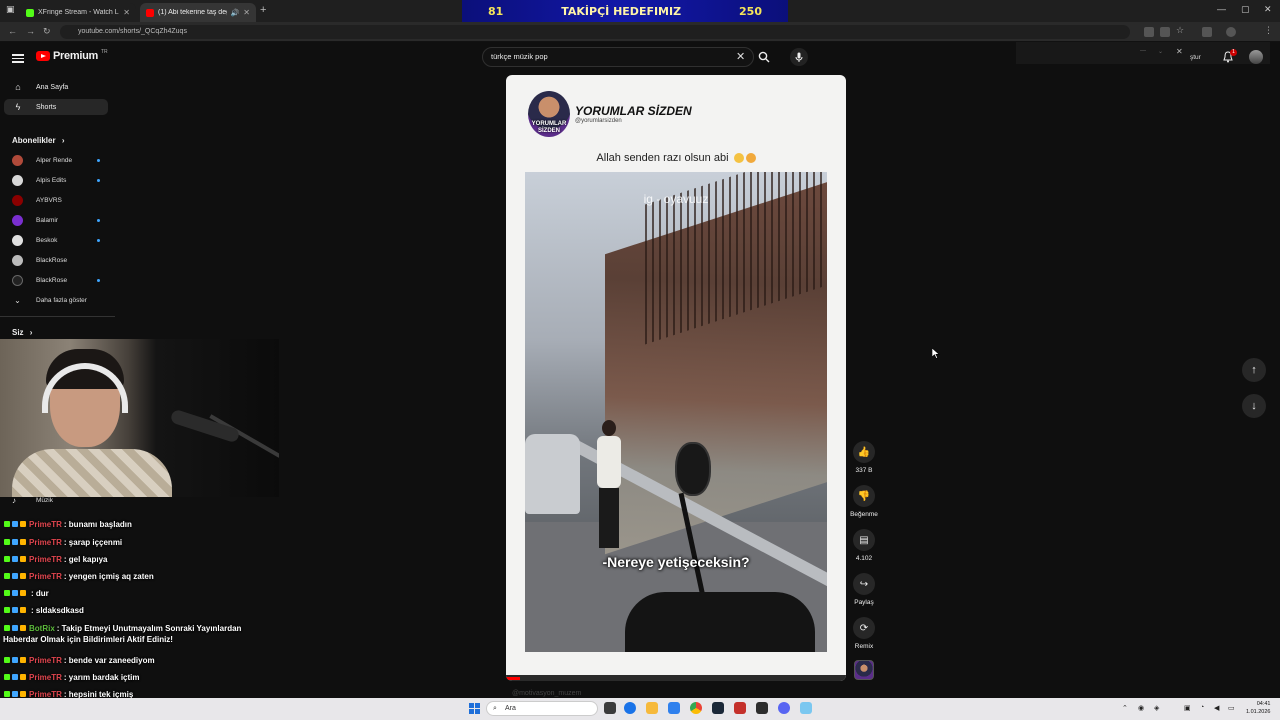 Image resolution: width=1280 pixels, height=720 pixels. What do you see at coordinates (235, 13) in the screenshot?
I see `speaker-icon: 🔊` at bounding box center [235, 13].